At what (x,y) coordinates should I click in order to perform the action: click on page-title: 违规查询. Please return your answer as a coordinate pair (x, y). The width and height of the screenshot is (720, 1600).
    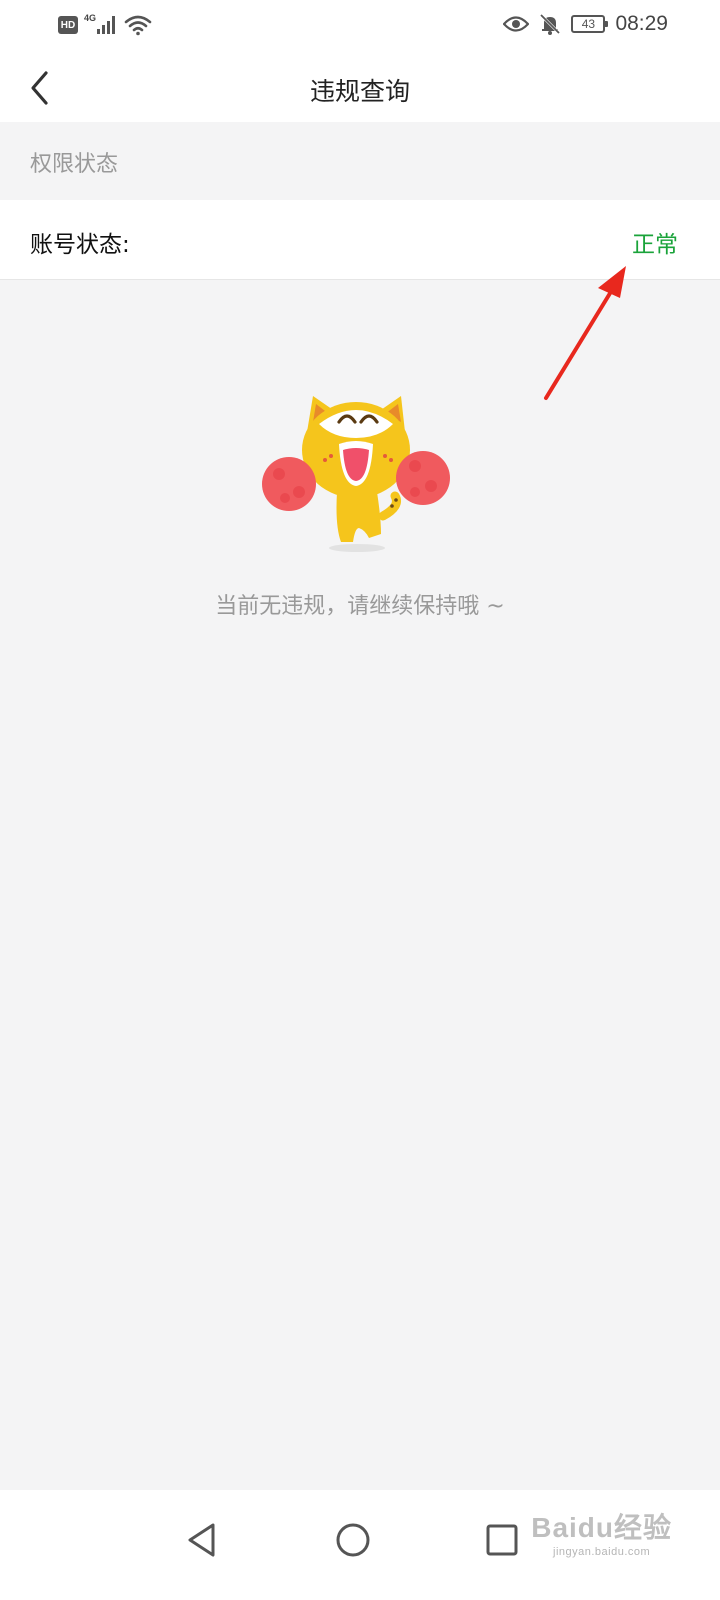
    Looking at the image, I should click on (359, 91).